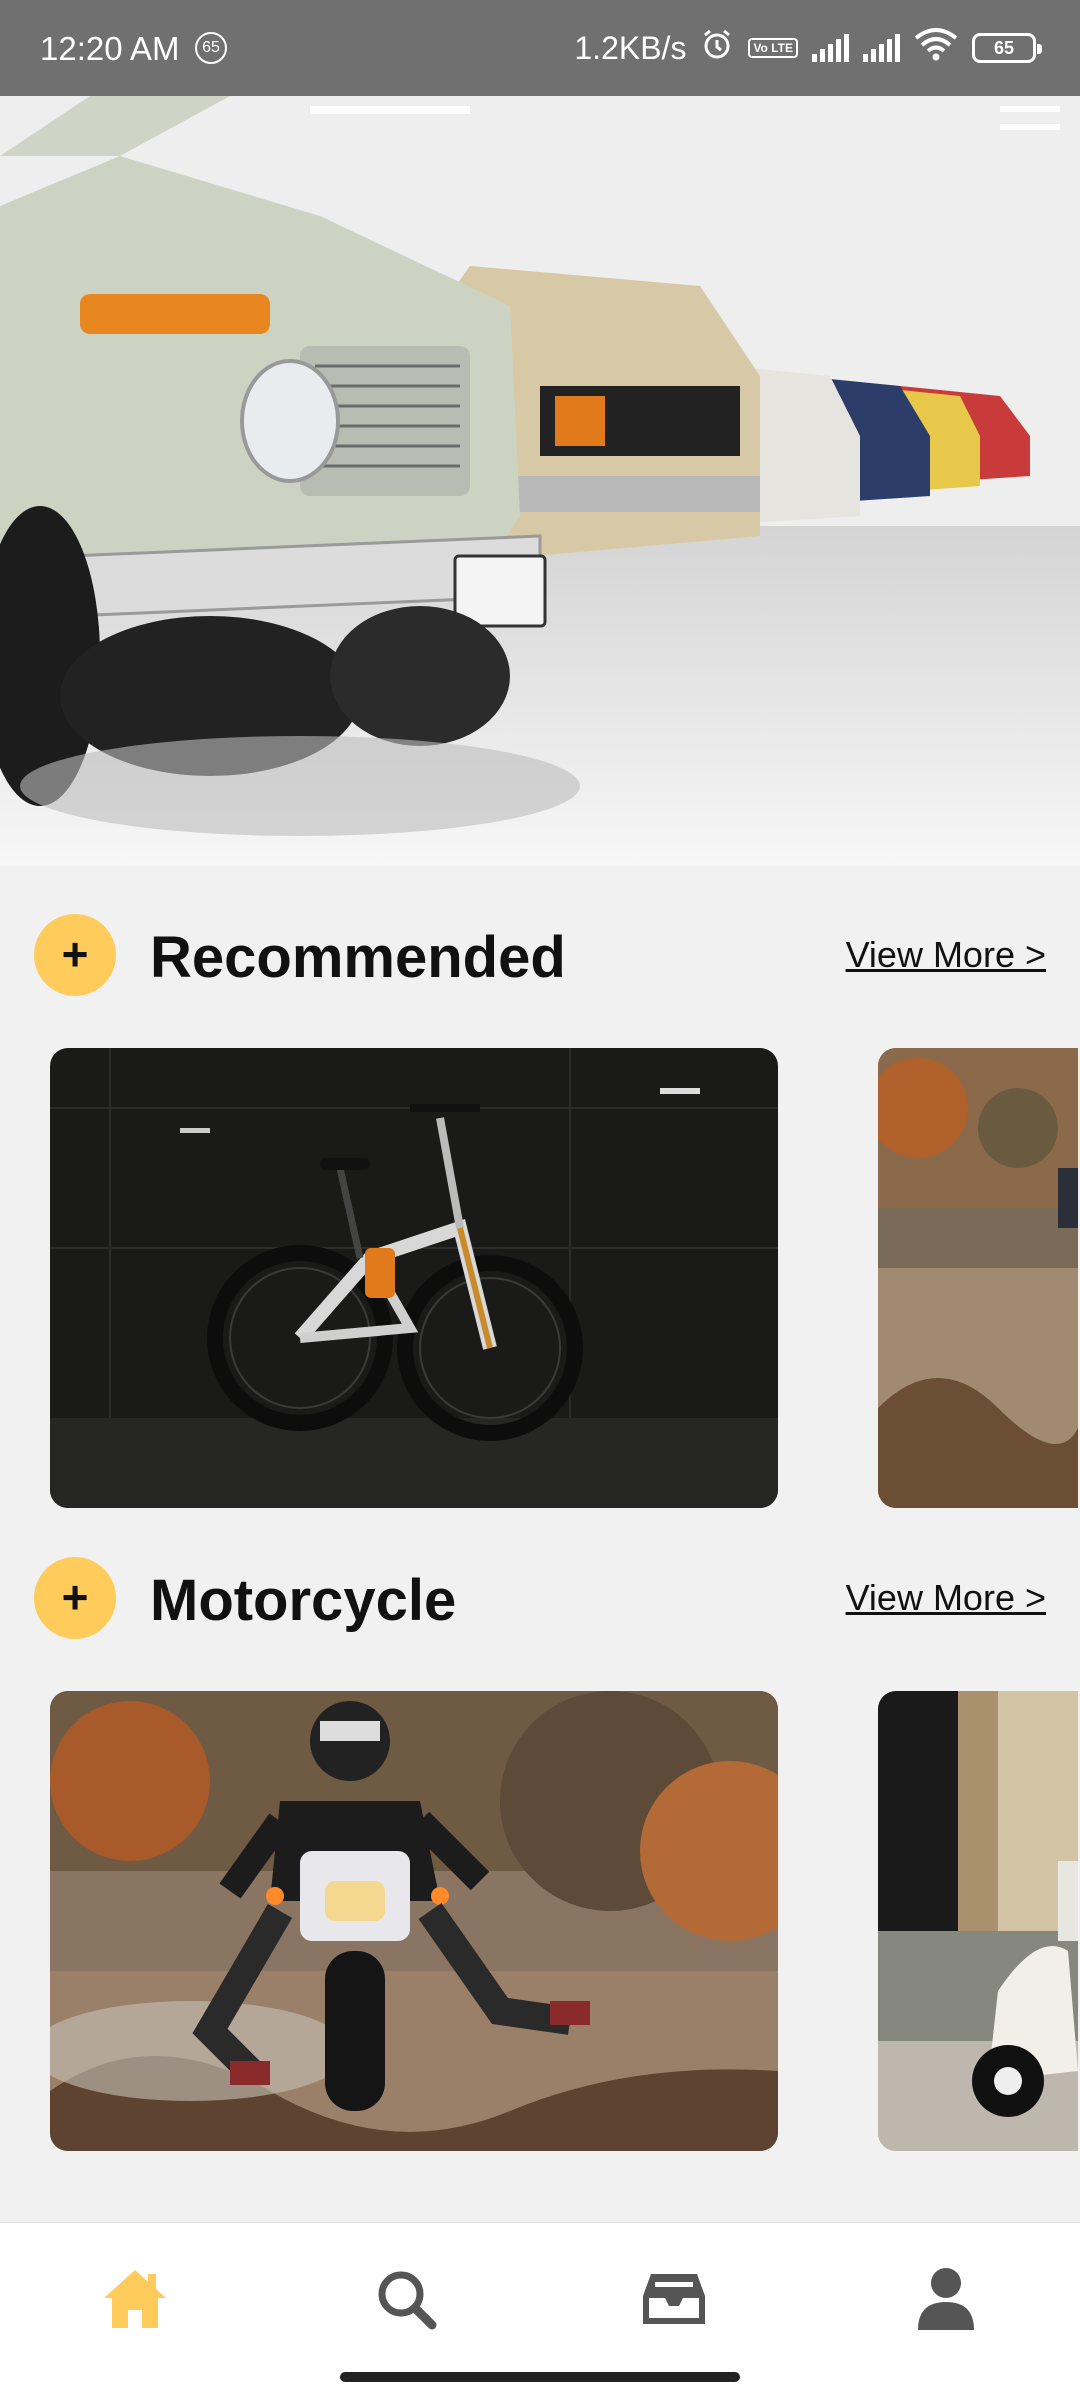 The image size is (1080, 2400). I want to click on network-speed: 1.2KB/s, so click(630, 47).